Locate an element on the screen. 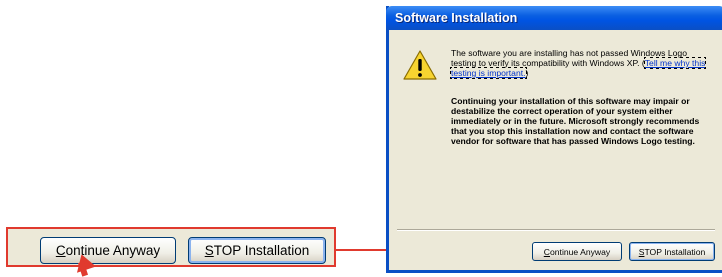 The height and width of the screenshot is (277, 722). divider is located at coordinates (556, 230).